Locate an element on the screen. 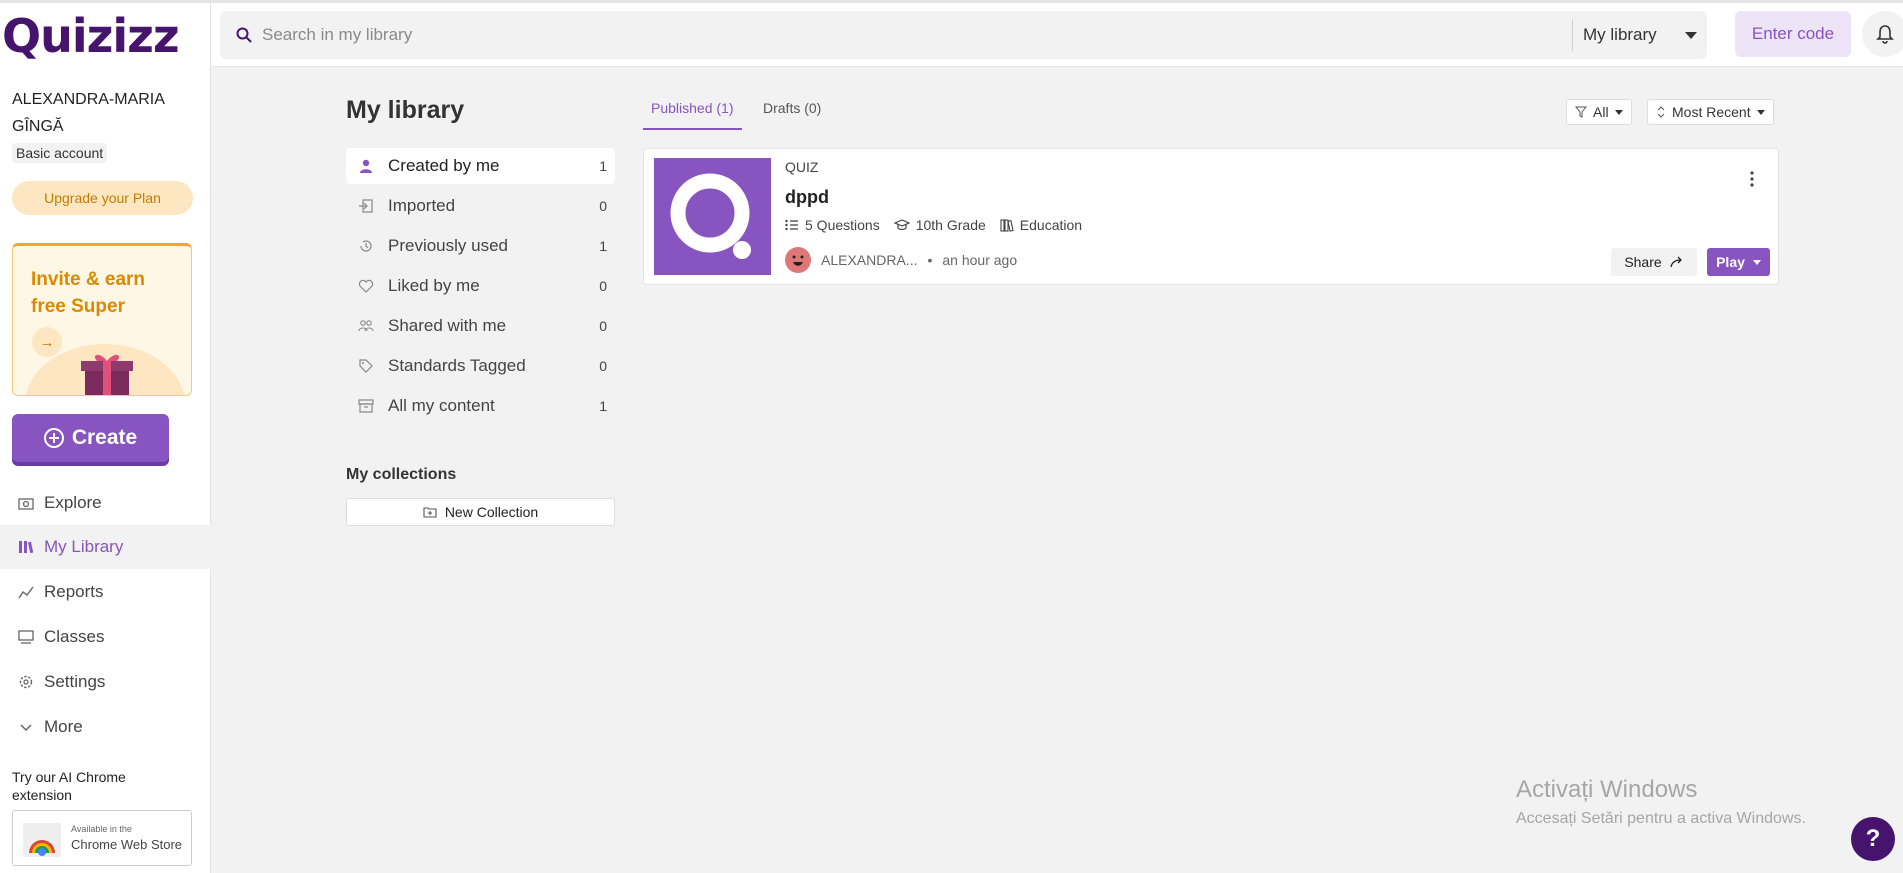 This screenshot has width=1903, height=873. questions-meta: 5 Questions is located at coordinates (832, 225).